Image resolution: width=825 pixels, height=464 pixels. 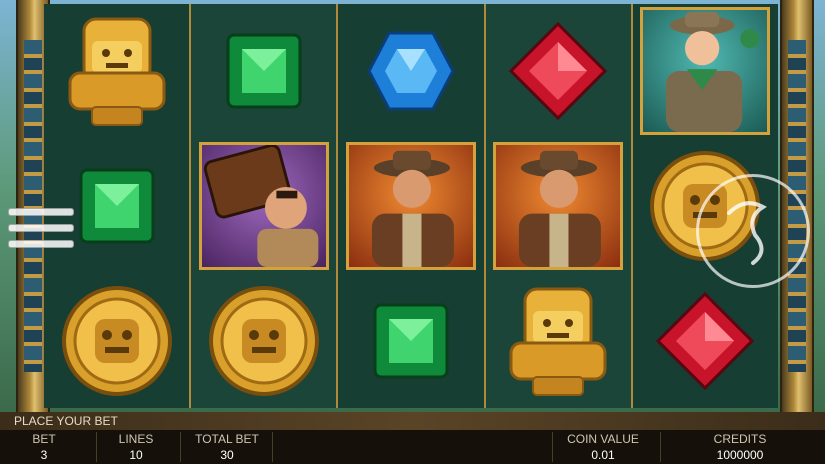 I want to click on porter-card, so click(x=263, y=206).